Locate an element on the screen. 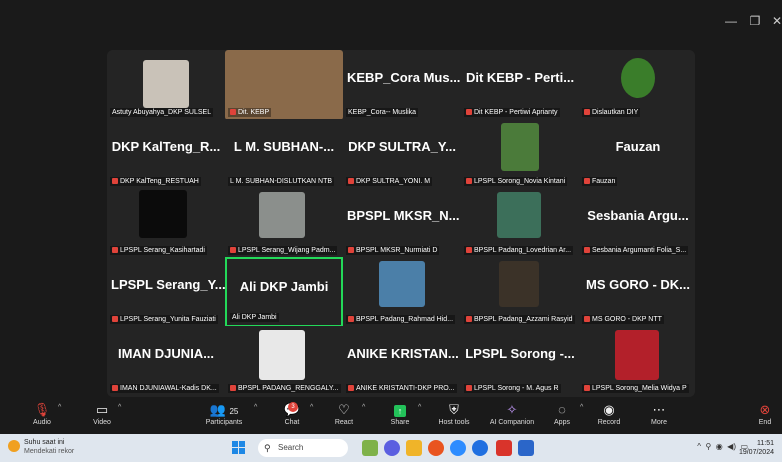 The height and width of the screenshot is (462, 782). participant-name-label: Dit KEBP - Pertiwi Aprianty is located at coordinates (512, 112).